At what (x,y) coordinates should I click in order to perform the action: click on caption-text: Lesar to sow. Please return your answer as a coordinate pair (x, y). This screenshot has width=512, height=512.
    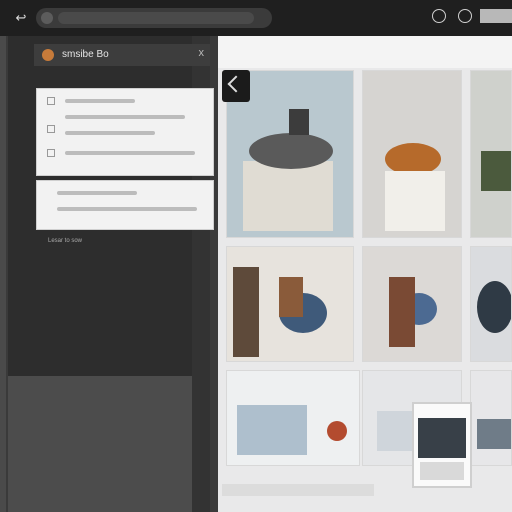
    Looking at the image, I should click on (65, 241).